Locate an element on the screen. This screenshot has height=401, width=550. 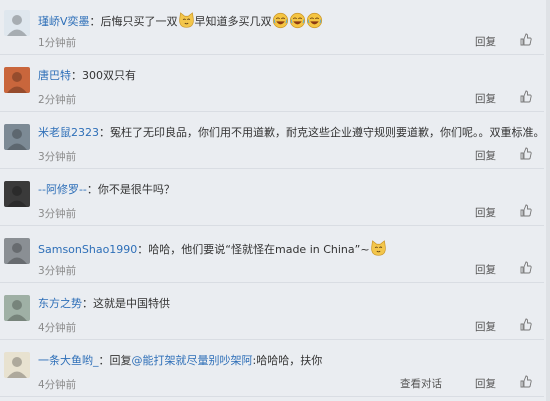
comment-item: 唐巴特：300双只有 2分钟前 回复 is located at coordinates (272, 84).